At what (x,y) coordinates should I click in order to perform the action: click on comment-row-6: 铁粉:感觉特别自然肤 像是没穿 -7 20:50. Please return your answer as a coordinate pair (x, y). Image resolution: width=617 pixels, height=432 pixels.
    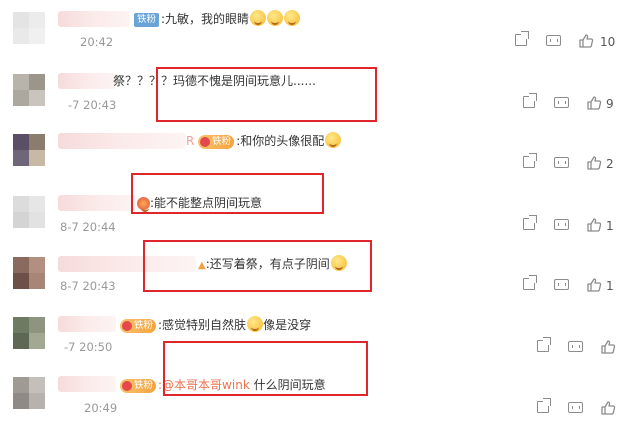
    Looking at the image, I should click on (308, 342).